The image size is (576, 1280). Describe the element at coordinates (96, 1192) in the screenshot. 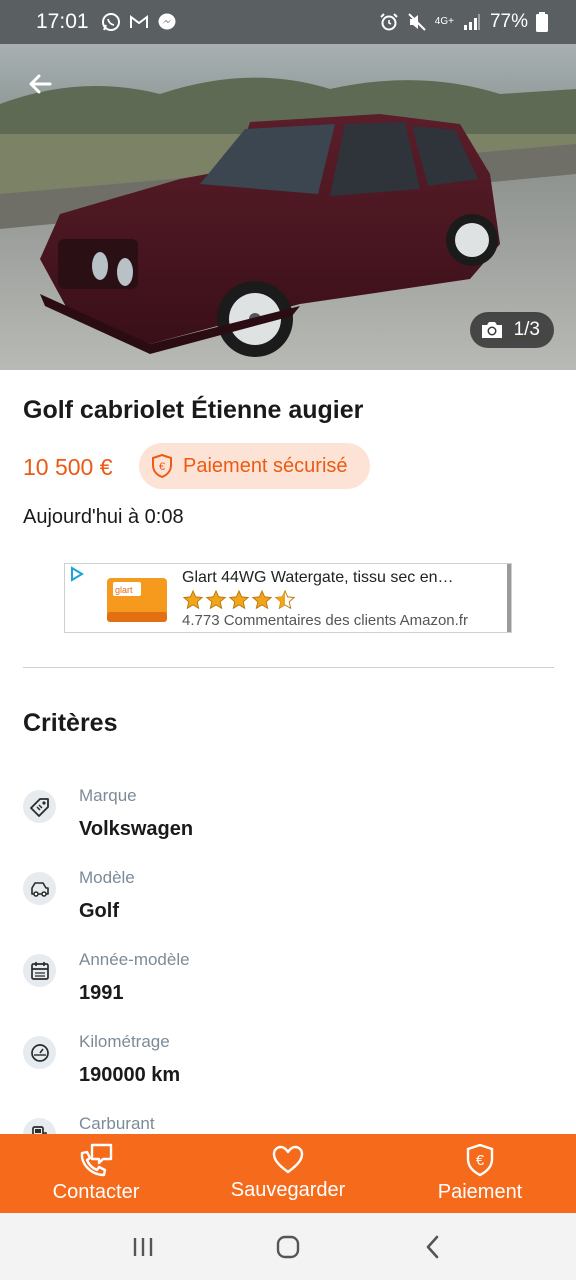

I see `contact-label: Contacter` at that location.